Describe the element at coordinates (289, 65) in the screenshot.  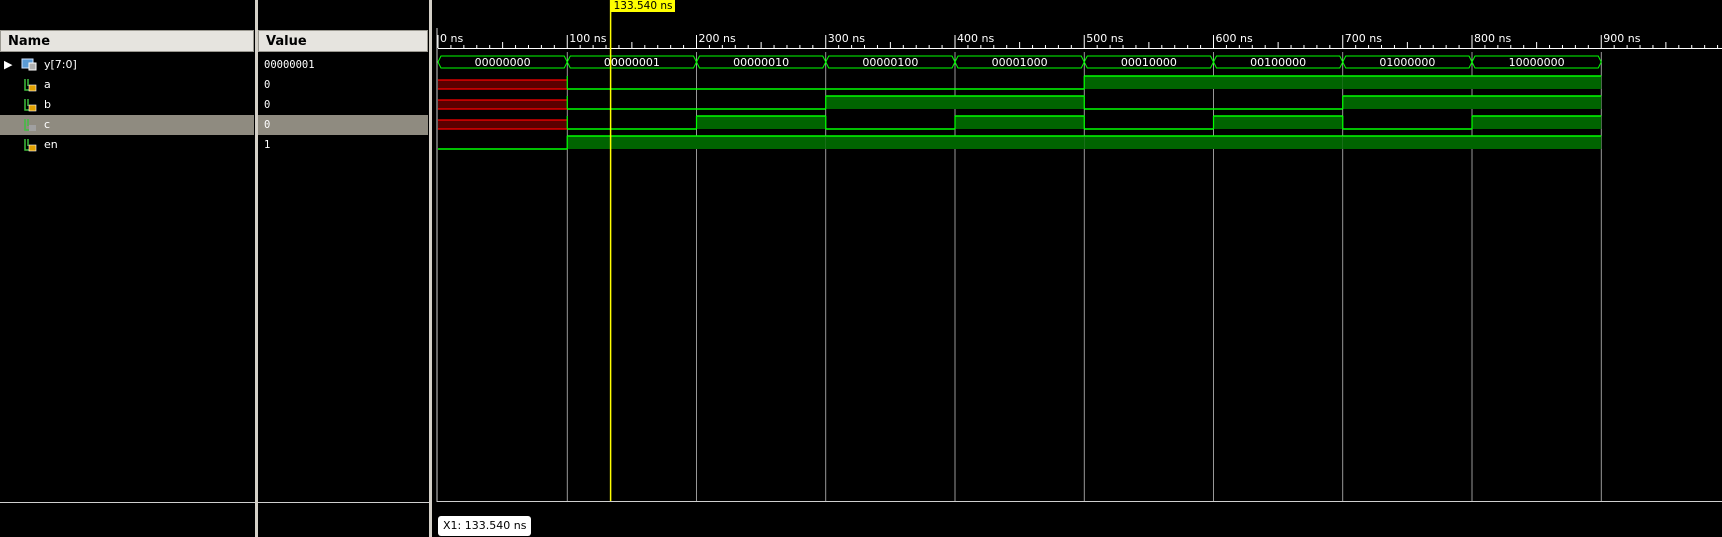
I see `signal-value: 00000001` at that location.